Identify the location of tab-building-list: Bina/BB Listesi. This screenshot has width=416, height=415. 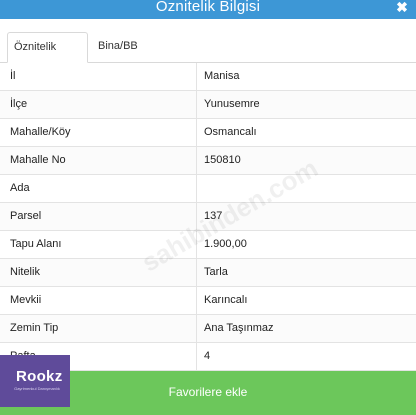
(132, 56).